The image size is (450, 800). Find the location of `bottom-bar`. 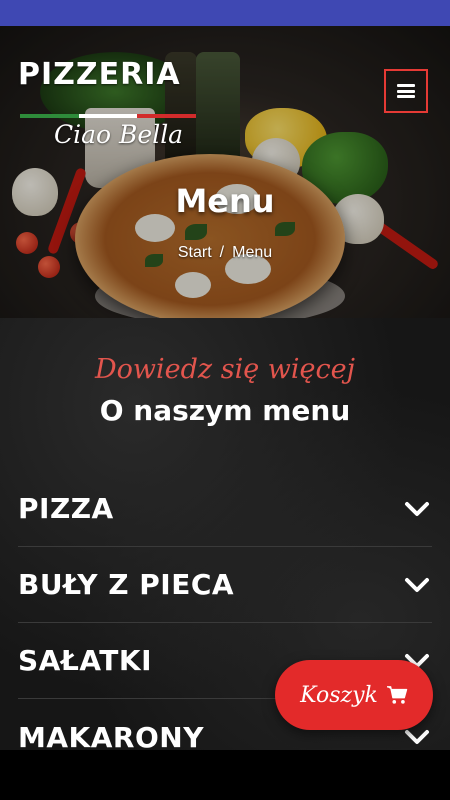

bottom-bar is located at coordinates (225, 775).